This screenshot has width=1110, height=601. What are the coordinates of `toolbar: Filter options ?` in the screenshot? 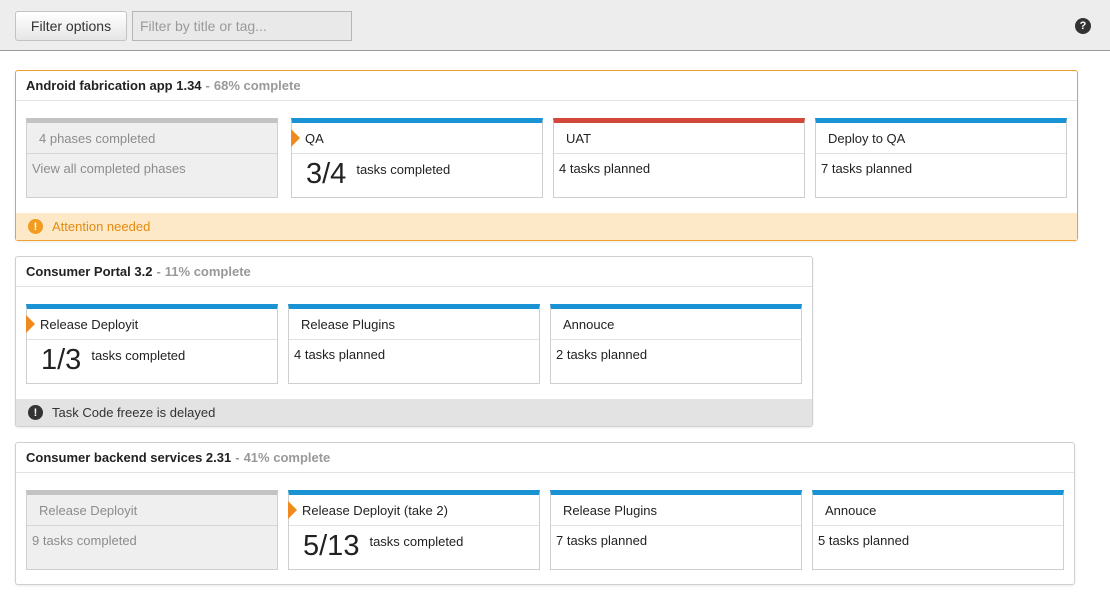 It's located at (555, 25).